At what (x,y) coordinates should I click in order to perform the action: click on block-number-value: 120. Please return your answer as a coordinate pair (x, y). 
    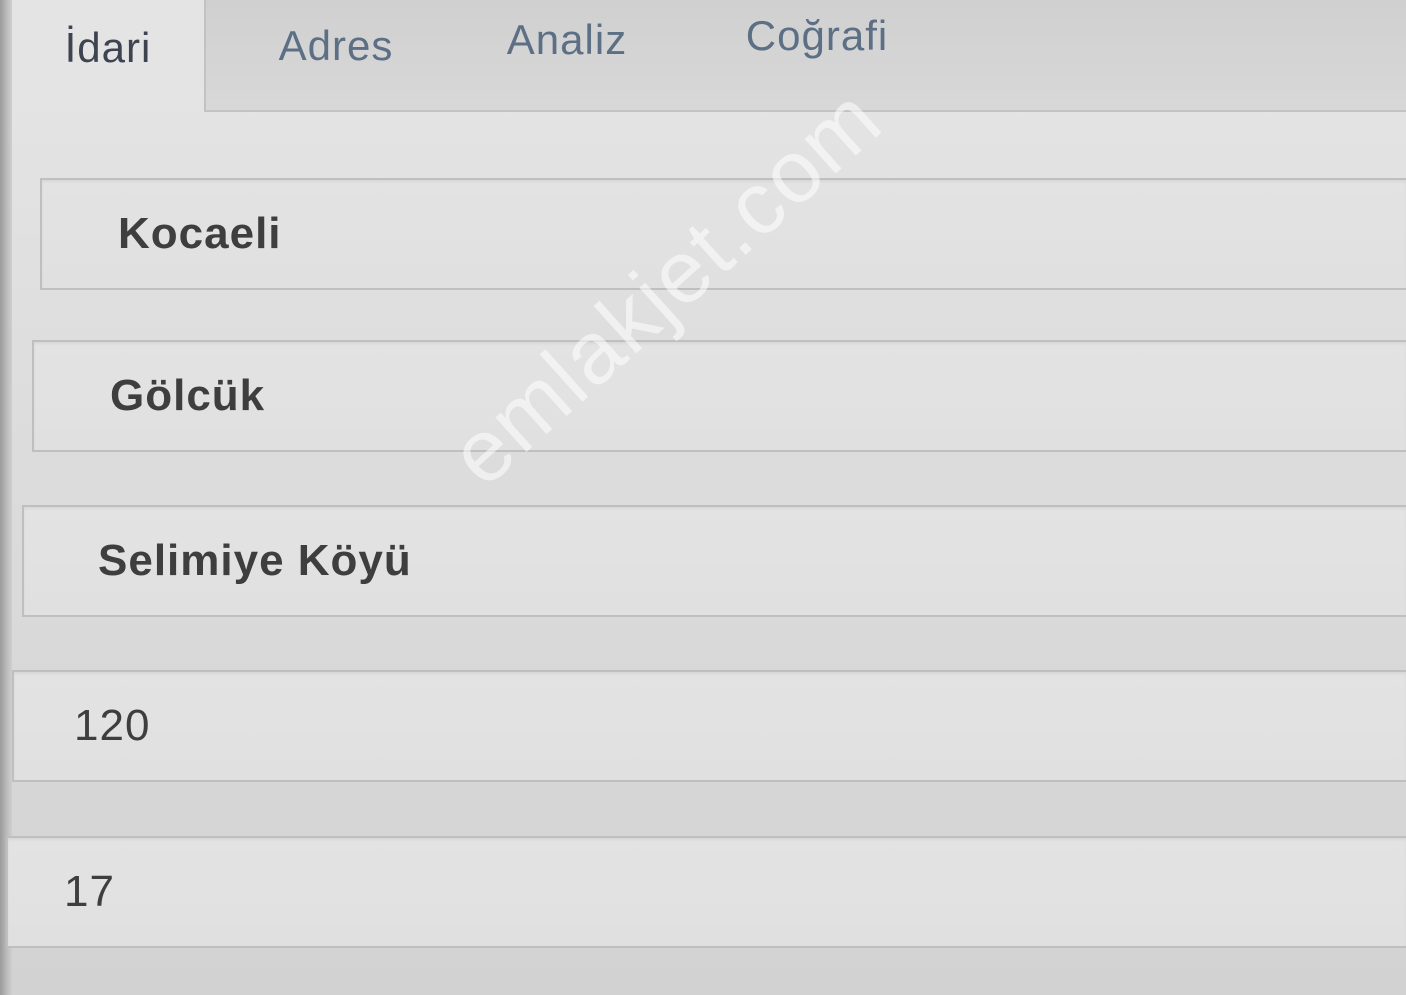
    Looking at the image, I should click on (112, 725).